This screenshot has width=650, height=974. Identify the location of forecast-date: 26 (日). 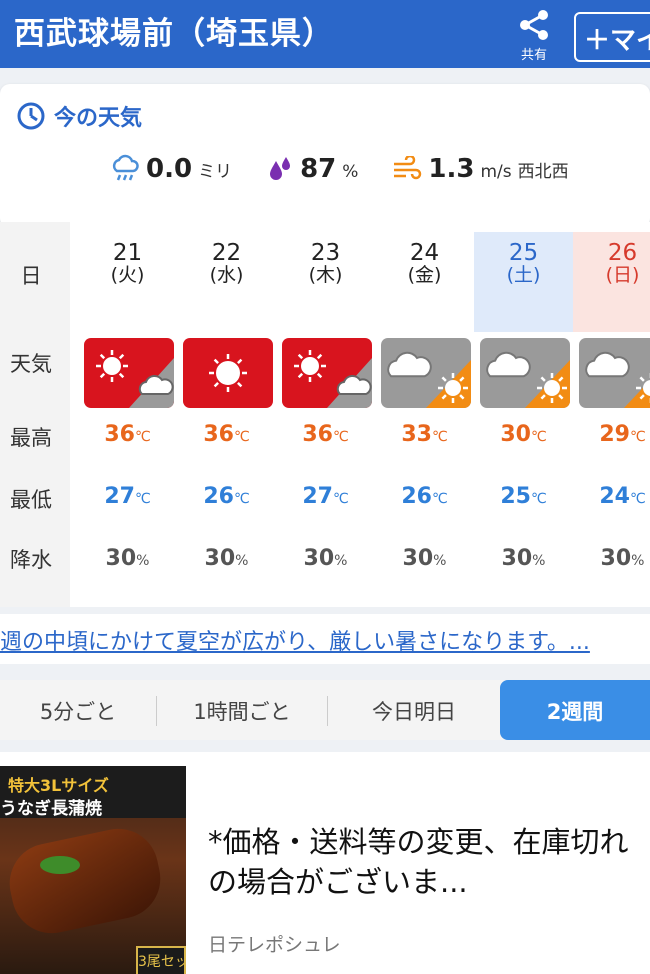
(611, 263).